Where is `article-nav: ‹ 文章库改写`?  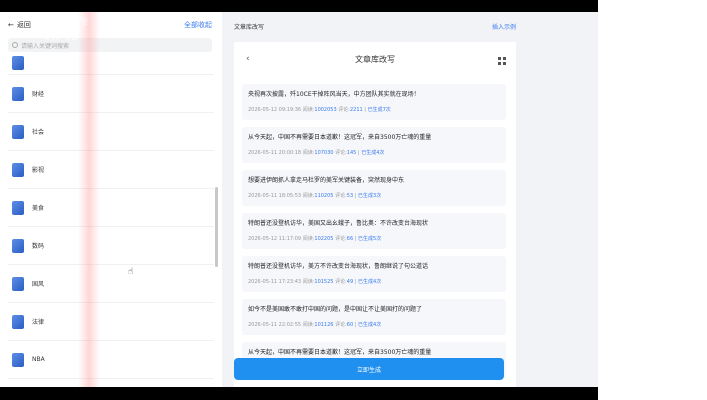
article-nav: ‹ 文章库改写 is located at coordinates (375, 62).